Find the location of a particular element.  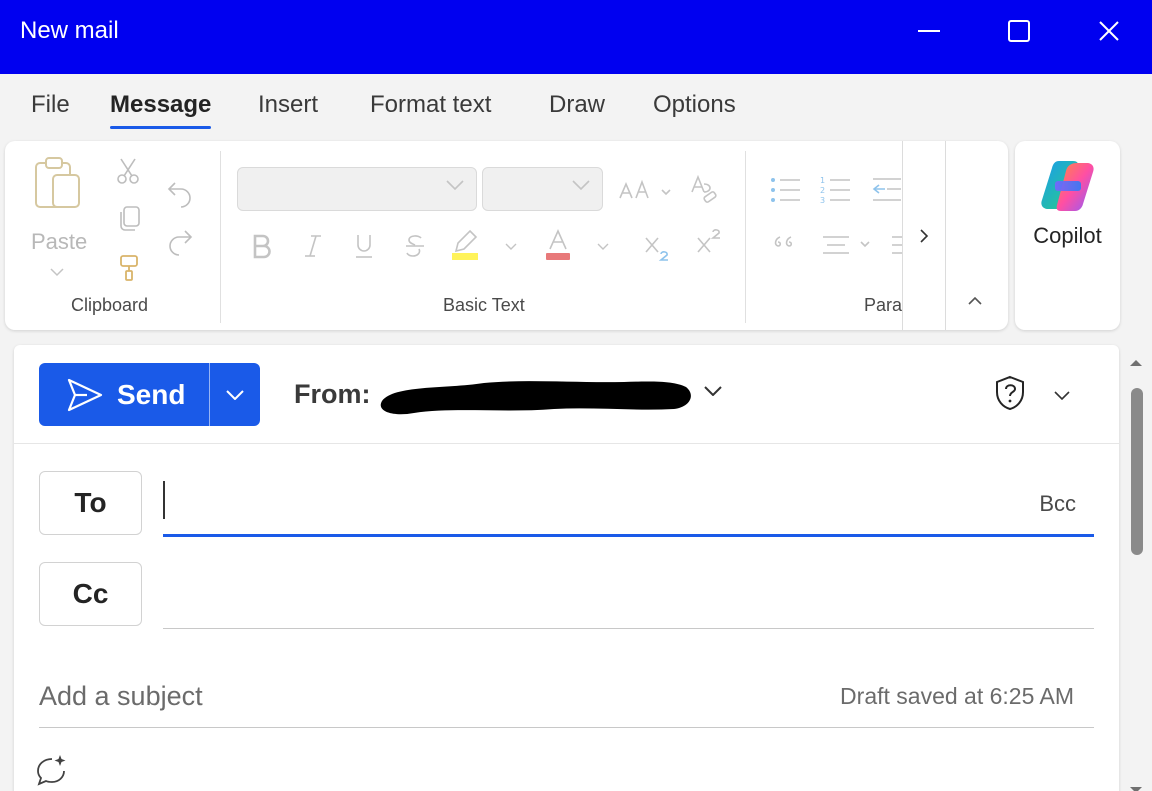

subscript-button is located at coordinates (657, 247).